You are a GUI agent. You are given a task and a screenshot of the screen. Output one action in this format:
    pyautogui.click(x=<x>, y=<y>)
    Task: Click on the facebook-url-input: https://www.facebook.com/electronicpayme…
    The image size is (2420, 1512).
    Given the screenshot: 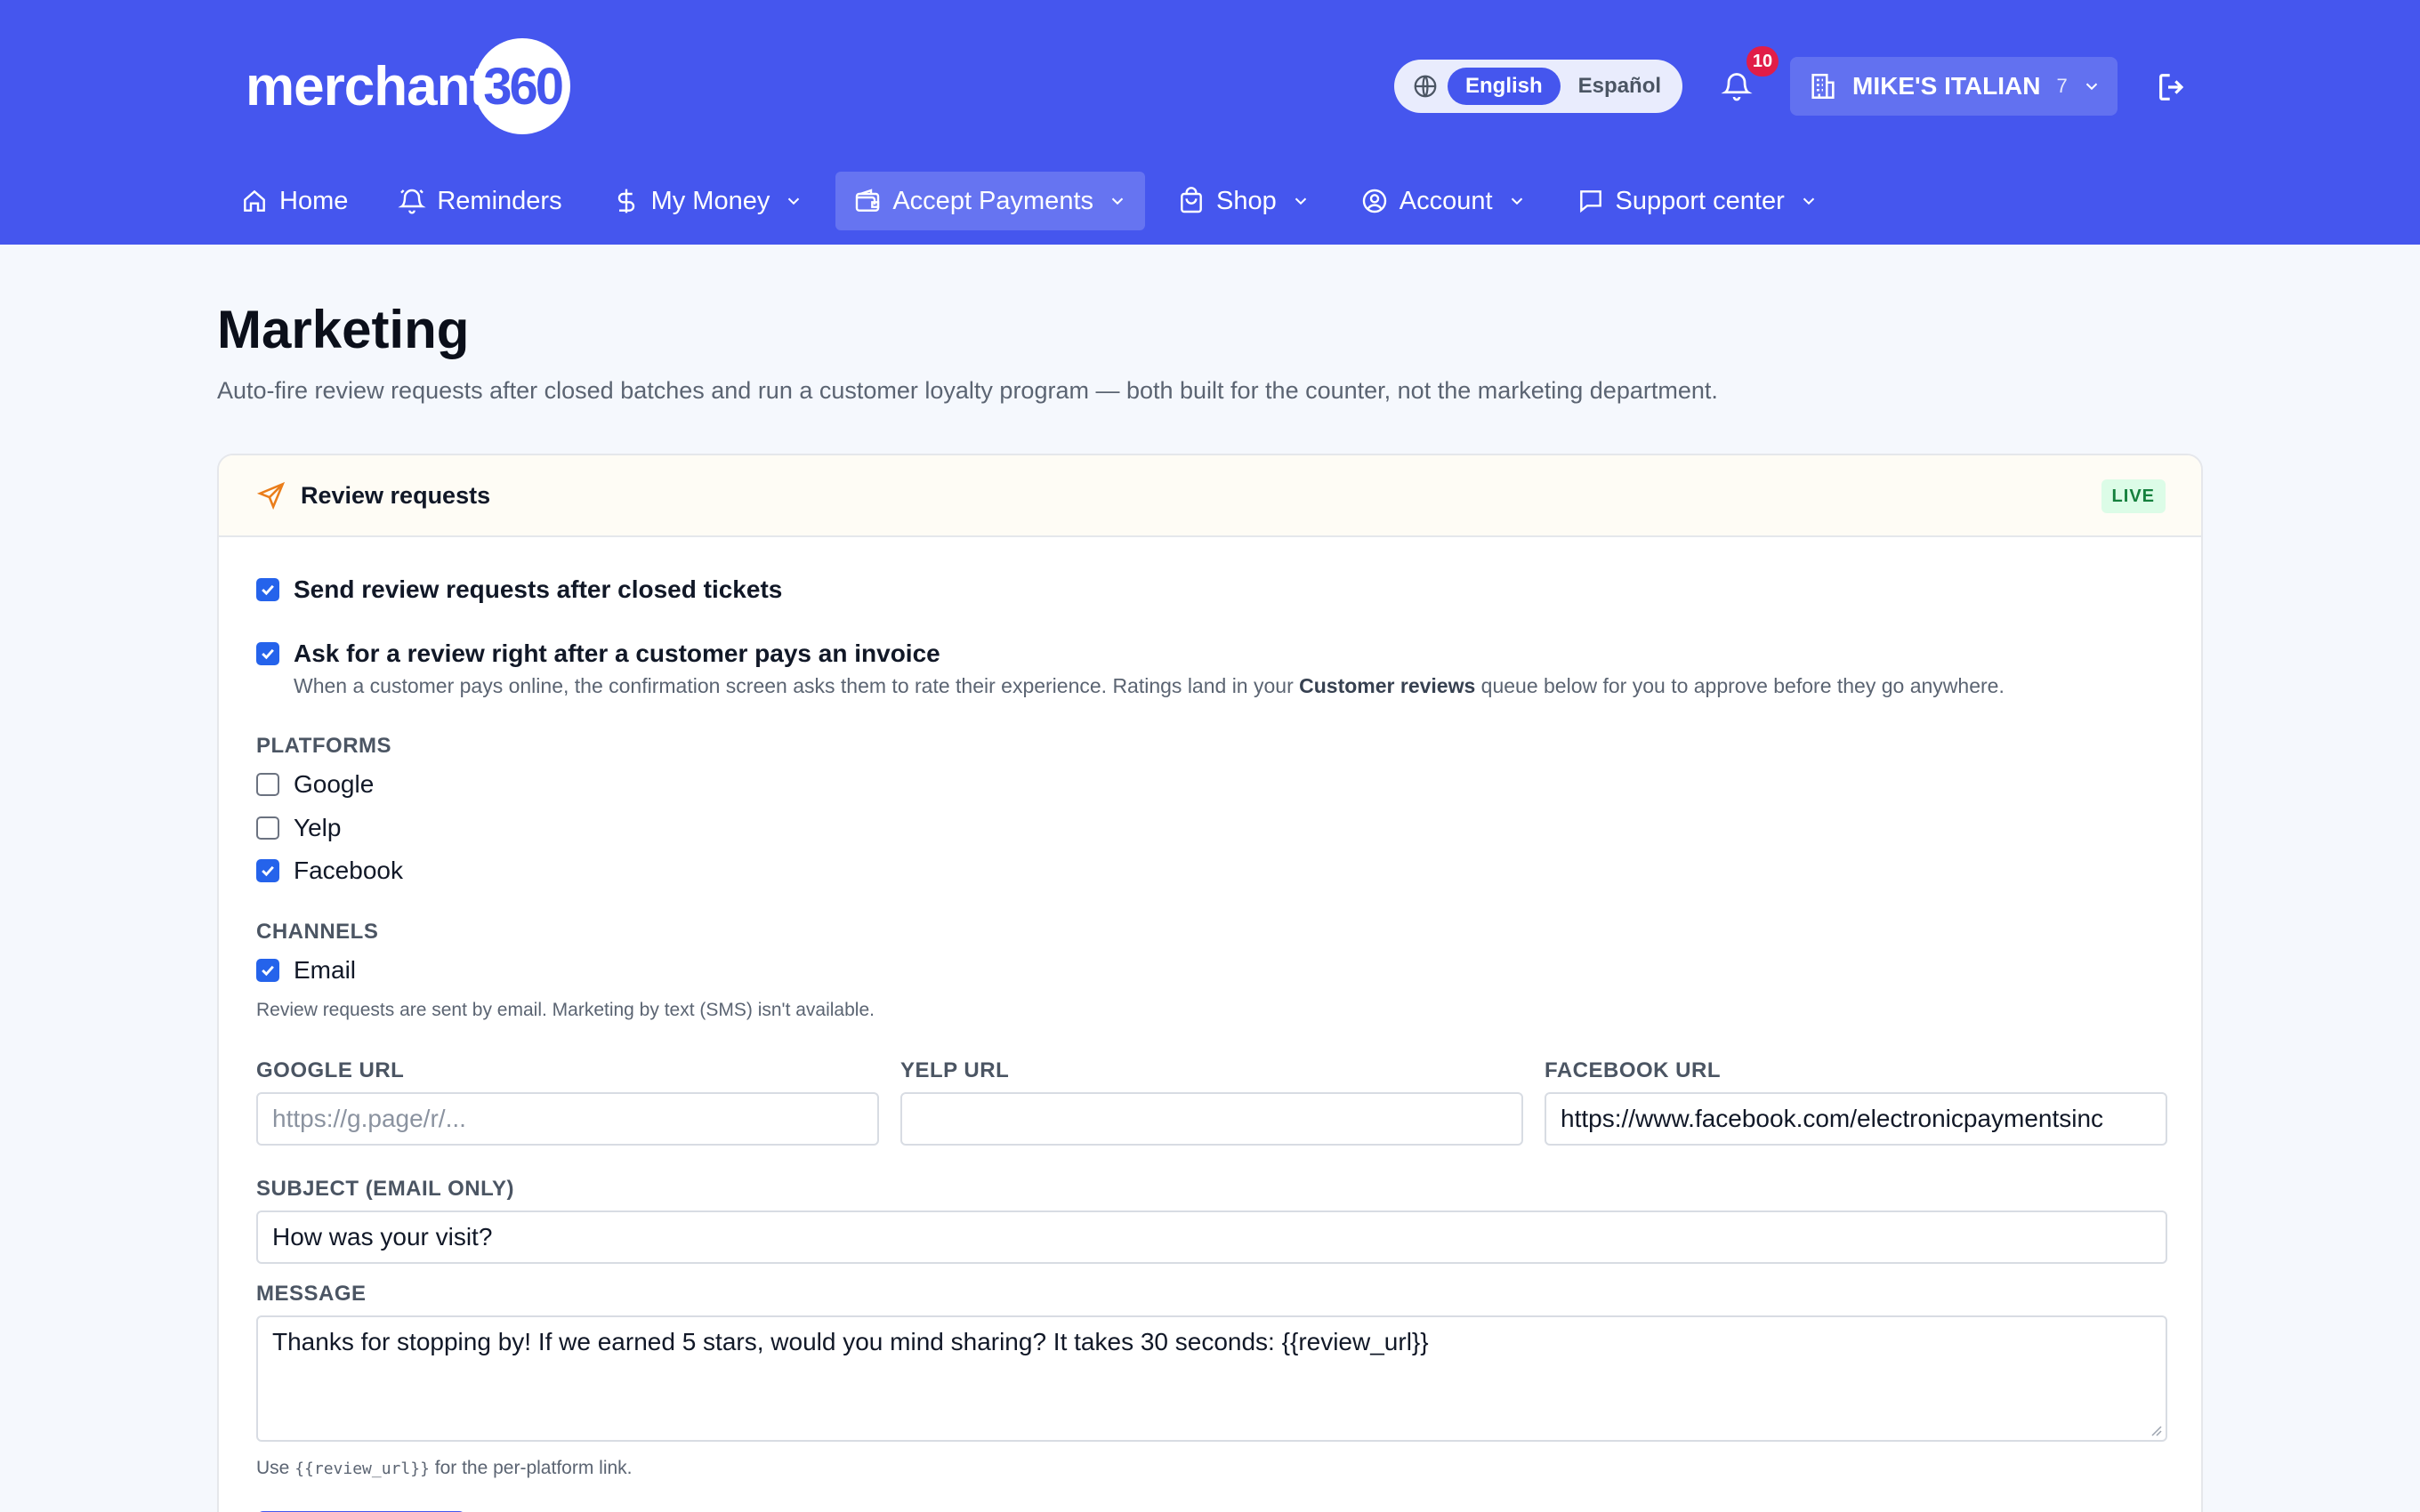 What is the action you would take?
    pyautogui.click(x=1856, y=1119)
    